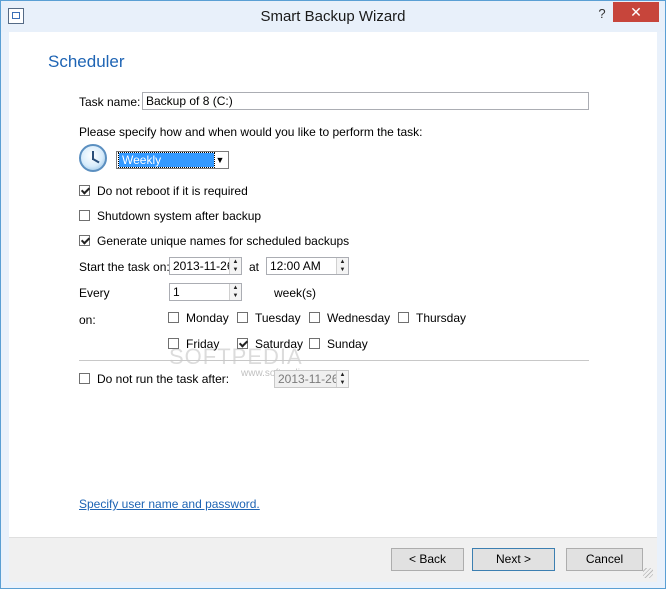  I want to click on close-button: ✕, so click(636, 12).